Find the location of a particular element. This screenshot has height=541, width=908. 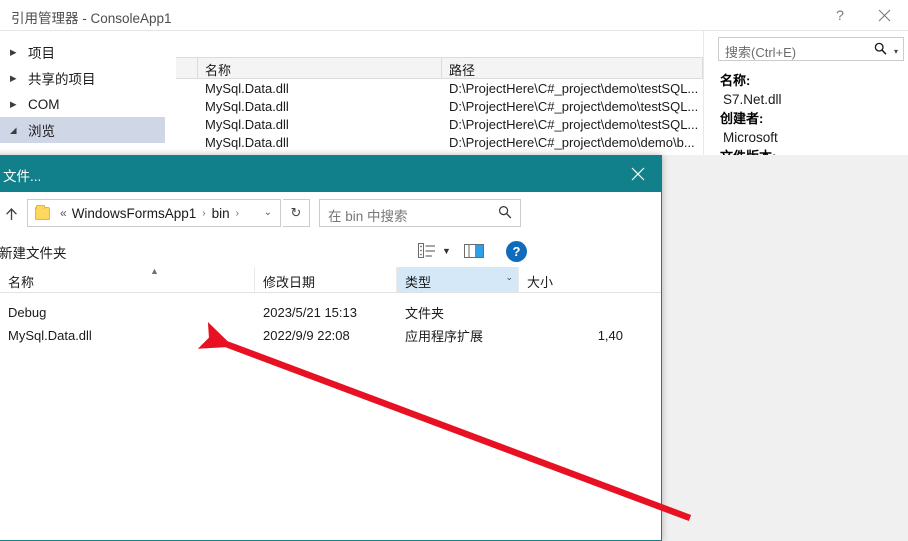

chevron-down-icon: ◢ is located at coordinates (13, 129).